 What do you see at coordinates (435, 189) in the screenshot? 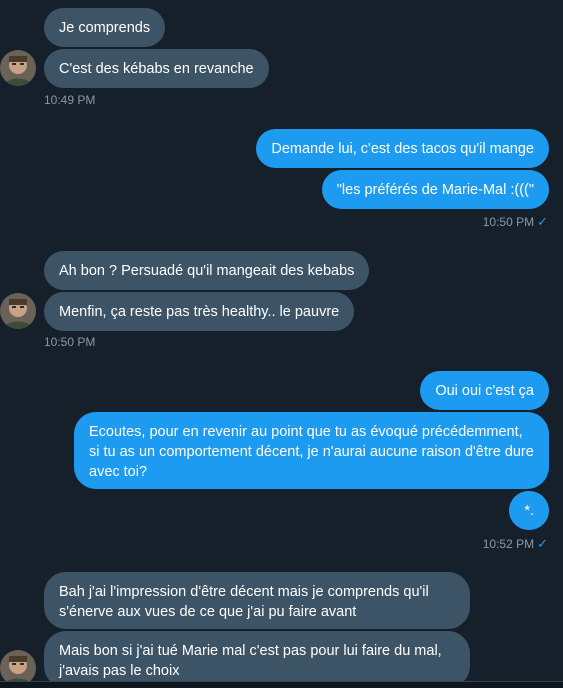
I see `message-outgoing: "les préférés de Marie-Mal :((("` at bounding box center [435, 189].